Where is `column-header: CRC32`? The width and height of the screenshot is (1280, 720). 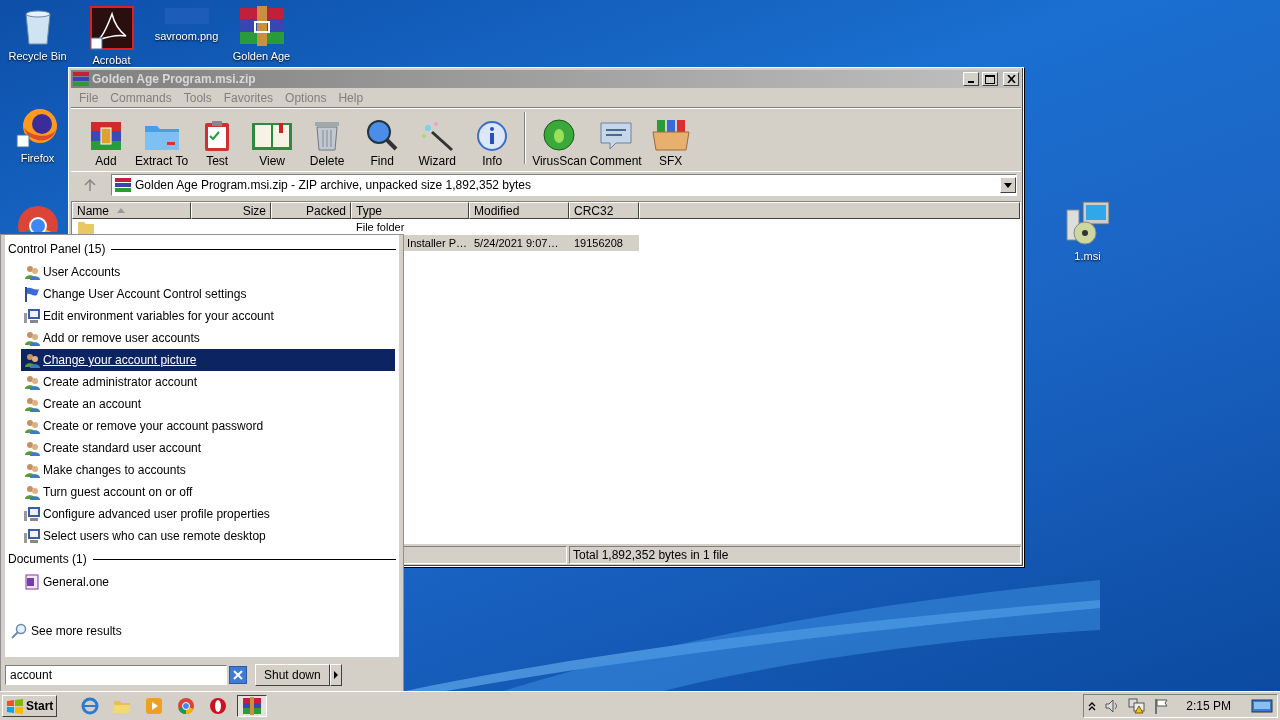 column-header: CRC32 is located at coordinates (604, 210).